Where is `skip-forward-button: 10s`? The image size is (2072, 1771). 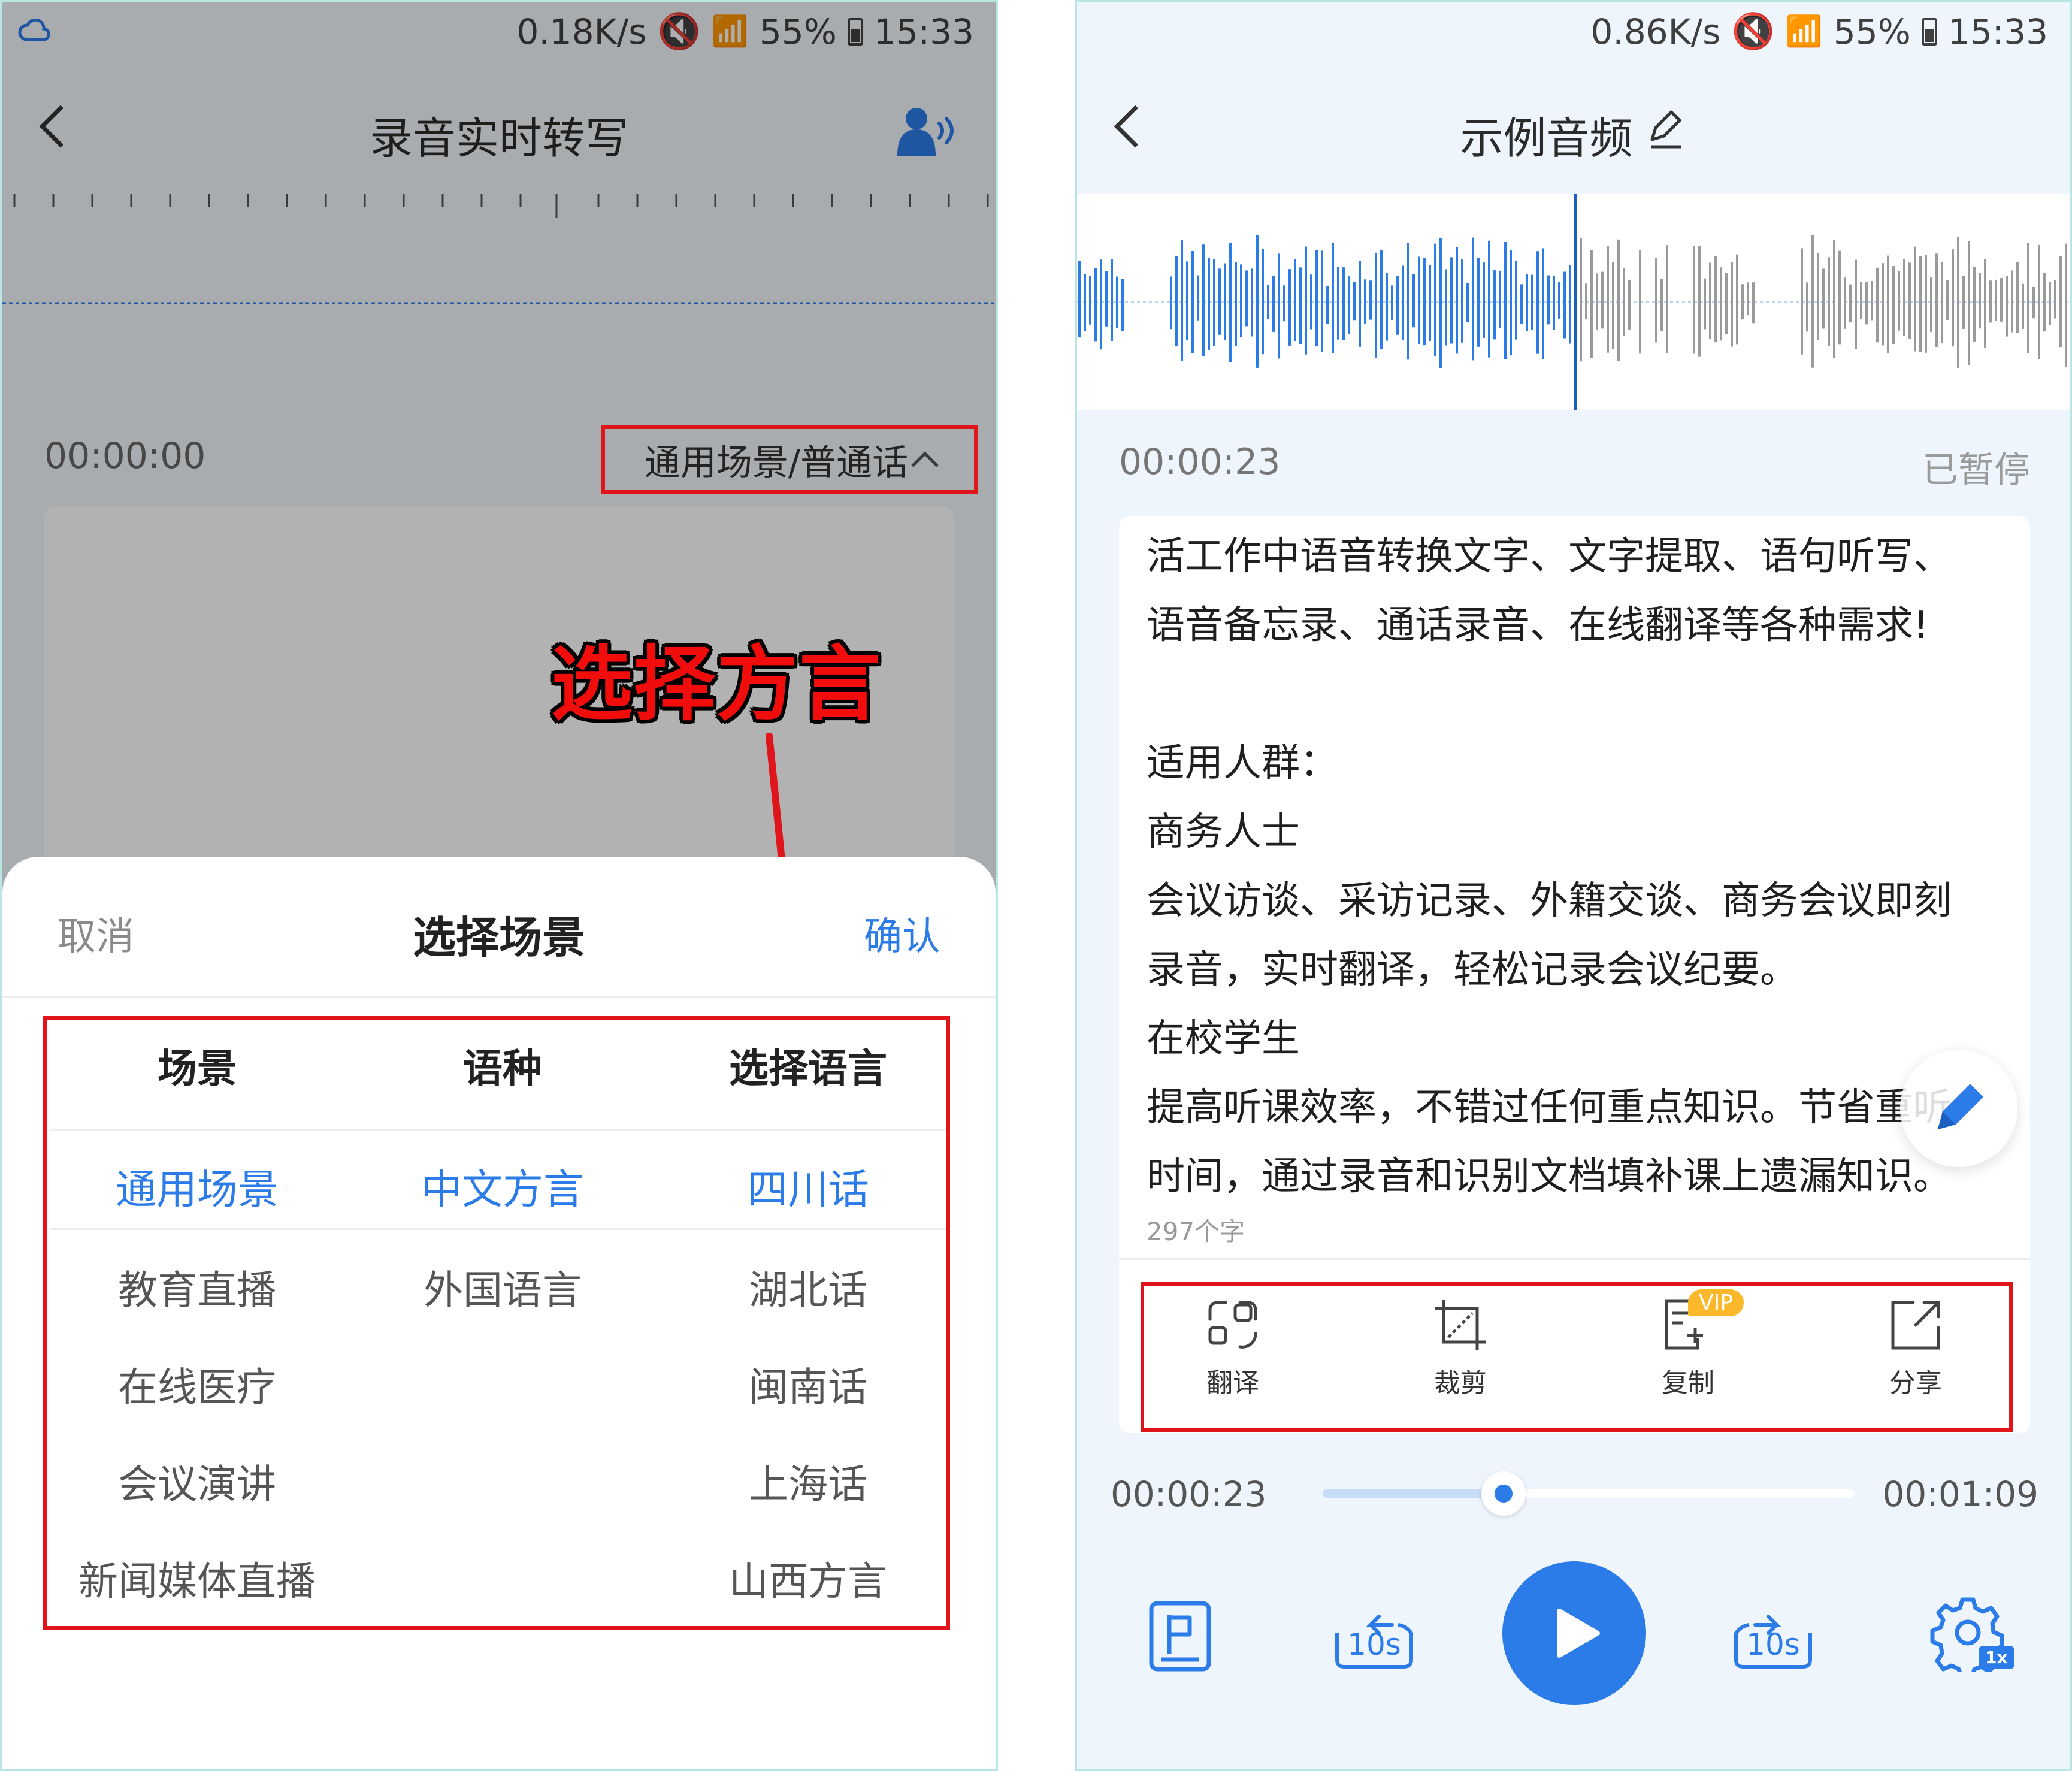 skip-forward-button: 10s is located at coordinates (1773, 1636).